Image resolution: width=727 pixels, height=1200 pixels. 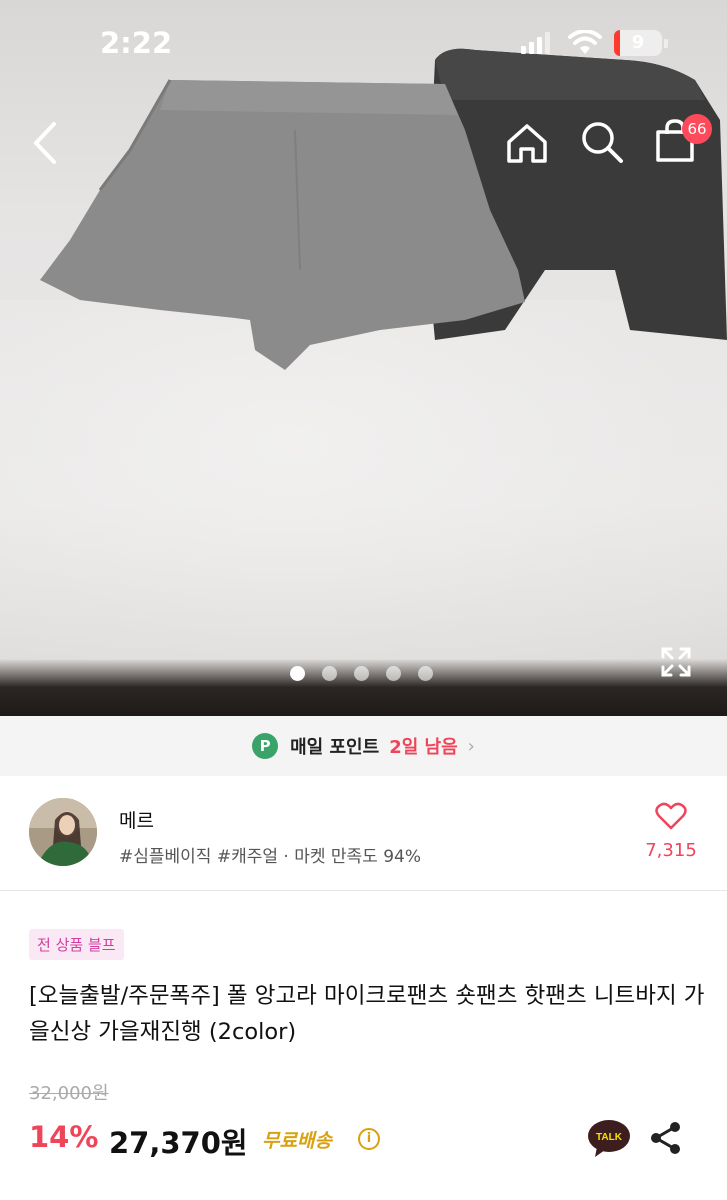 I want to click on search-icon, so click(x=602, y=142).